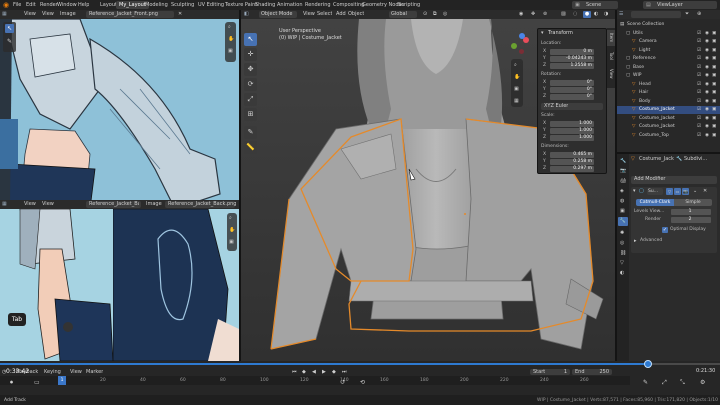 Image resolution: width=720 pixels, height=405 pixels. I want to click on rotation-mode-dropdown: XYZ Euler, so click(572, 106).